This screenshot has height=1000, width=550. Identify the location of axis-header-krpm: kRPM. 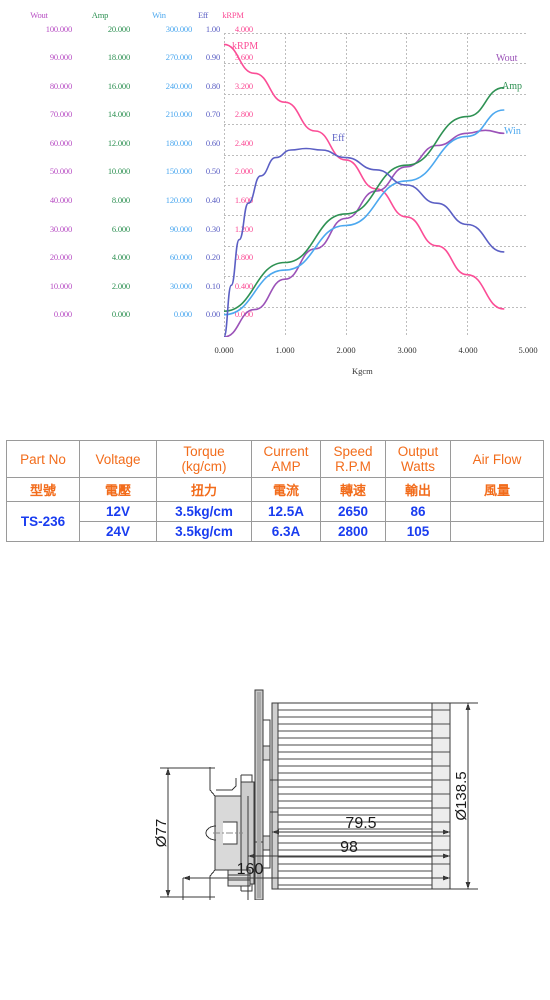
(233, 15).